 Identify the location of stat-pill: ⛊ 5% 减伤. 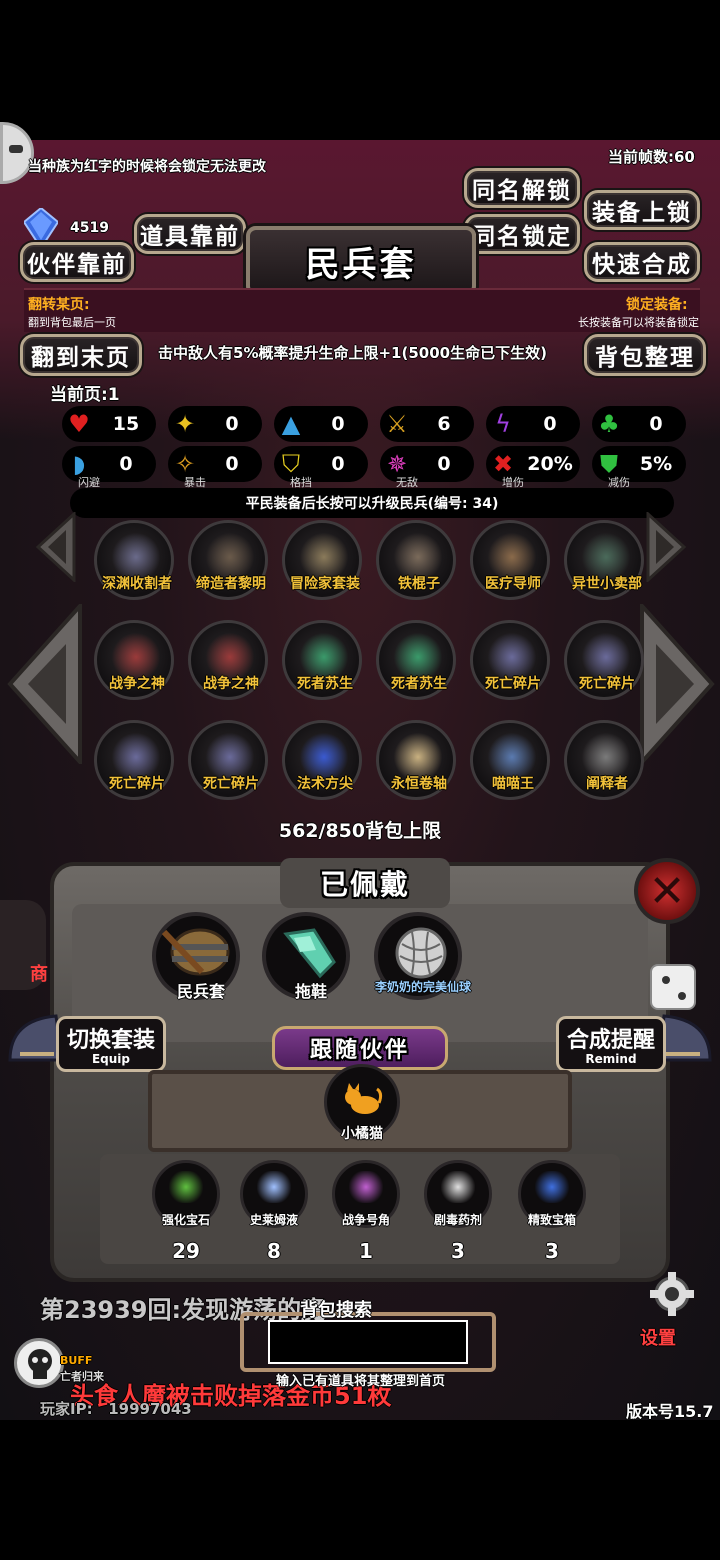
(639, 467).